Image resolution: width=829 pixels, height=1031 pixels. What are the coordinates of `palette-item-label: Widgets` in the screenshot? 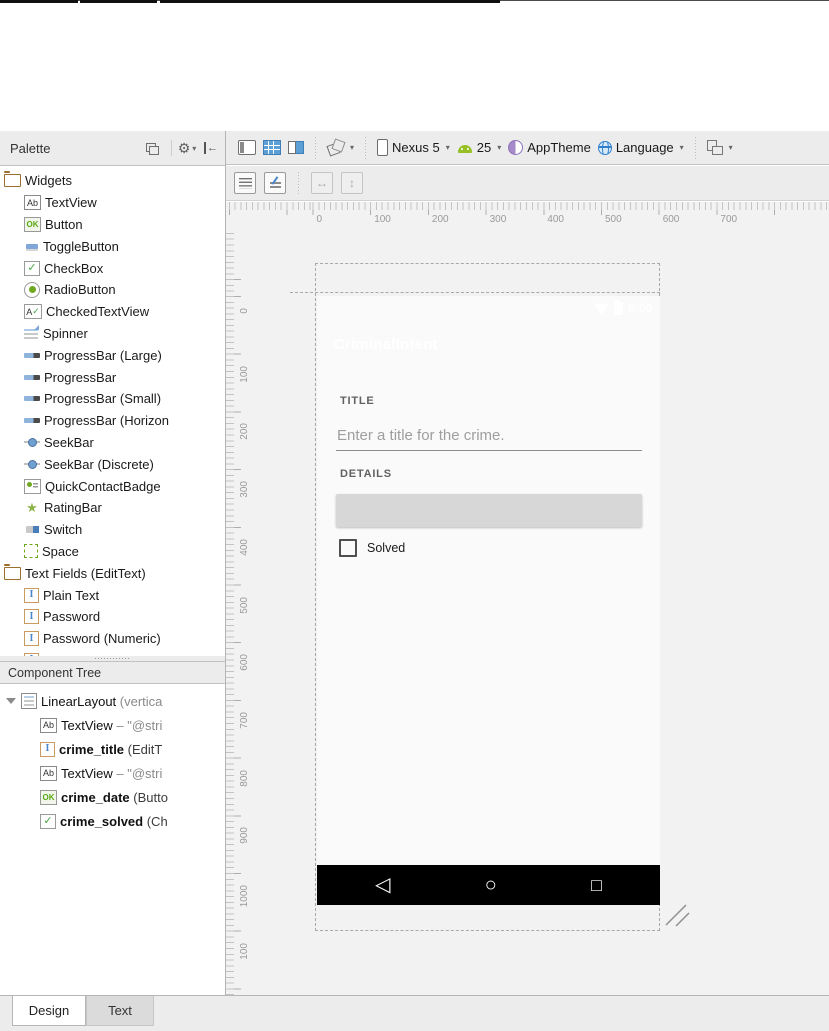 It's located at (48, 181).